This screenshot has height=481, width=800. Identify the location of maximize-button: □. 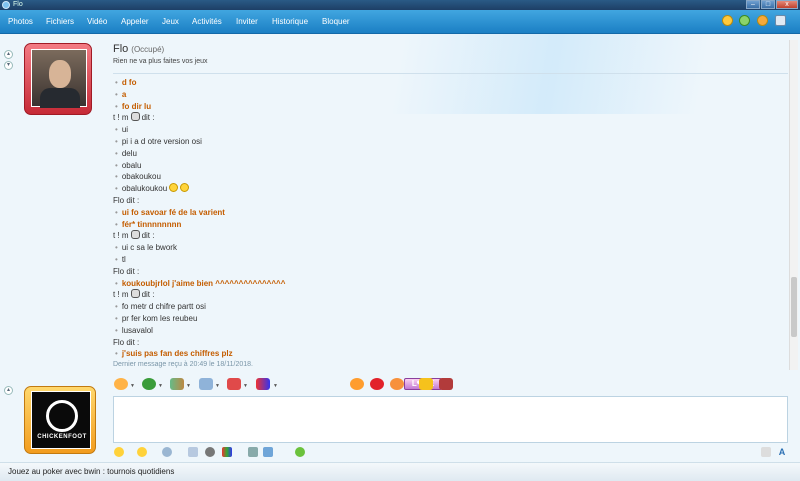
(768, 4).